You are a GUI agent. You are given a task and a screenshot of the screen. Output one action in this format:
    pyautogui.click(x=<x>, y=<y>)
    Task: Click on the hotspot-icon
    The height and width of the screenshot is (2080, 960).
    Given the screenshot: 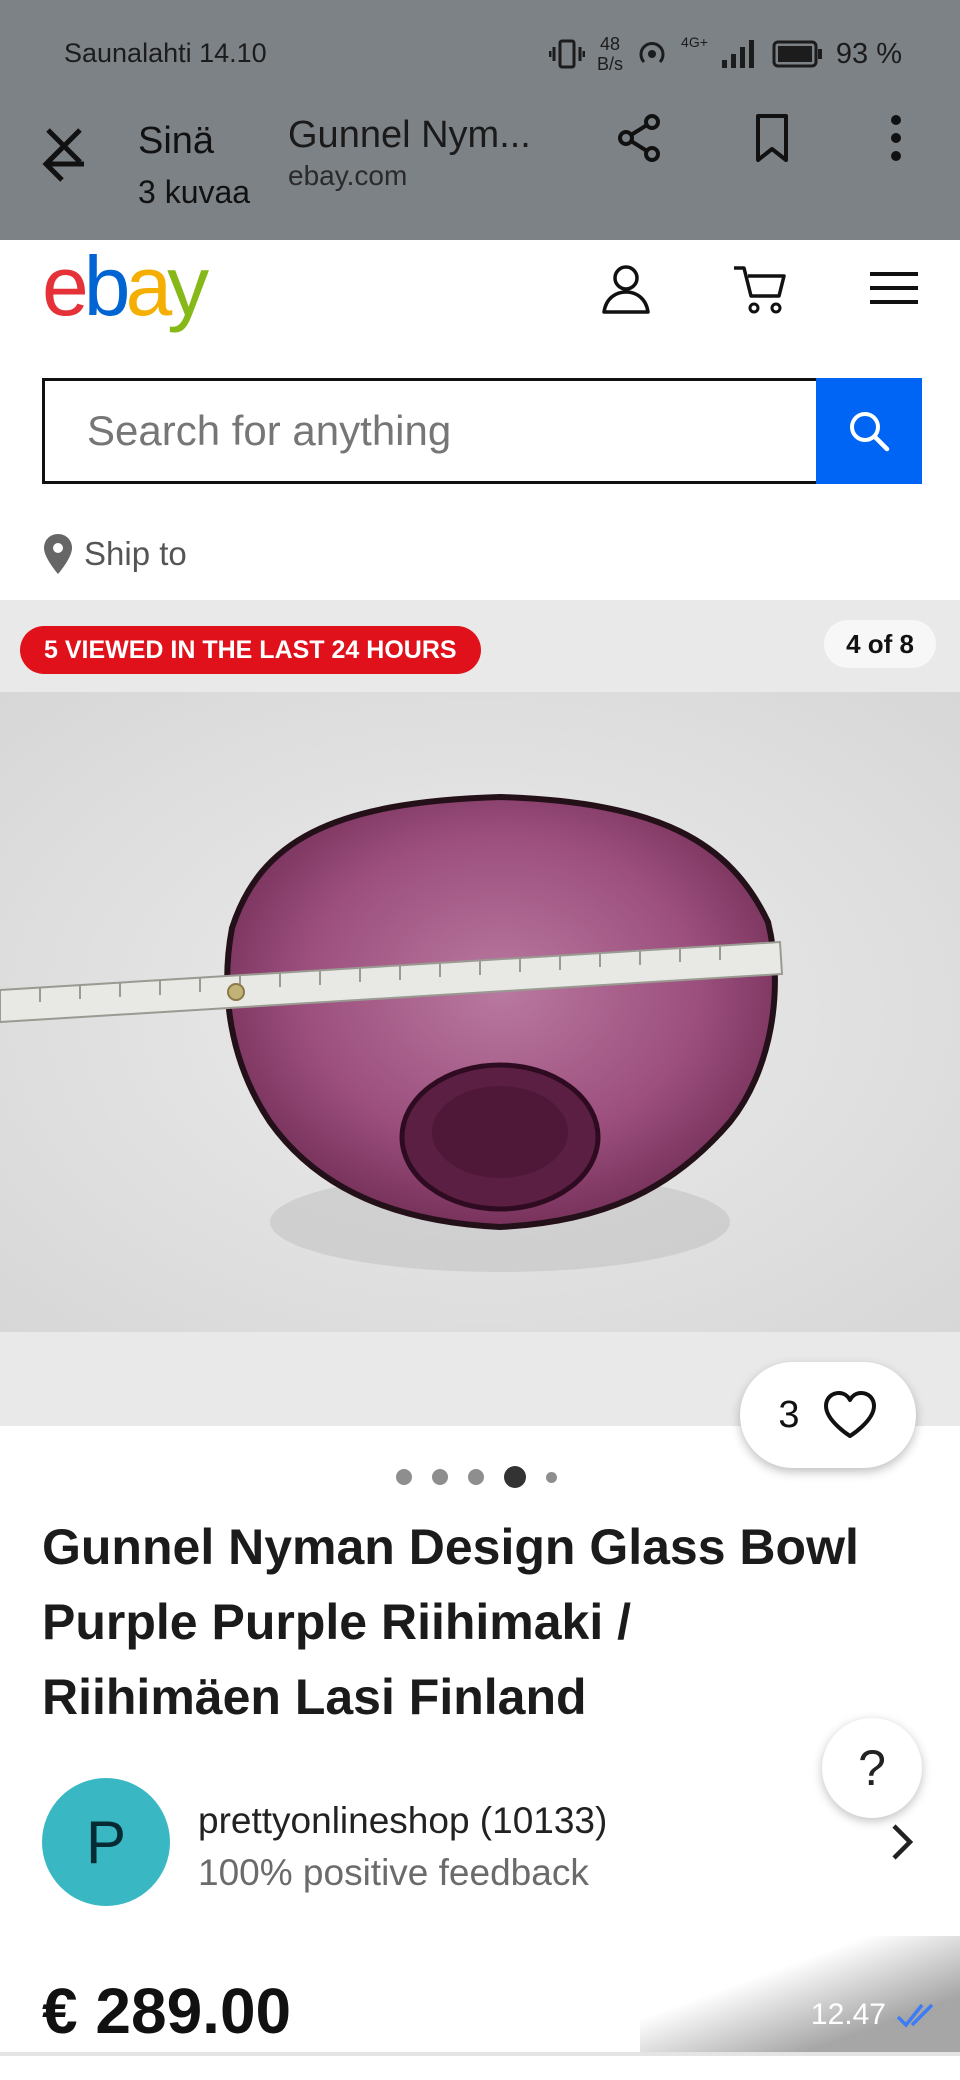 What is the action you would take?
    pyautogui.click(x=652, y=53)
    